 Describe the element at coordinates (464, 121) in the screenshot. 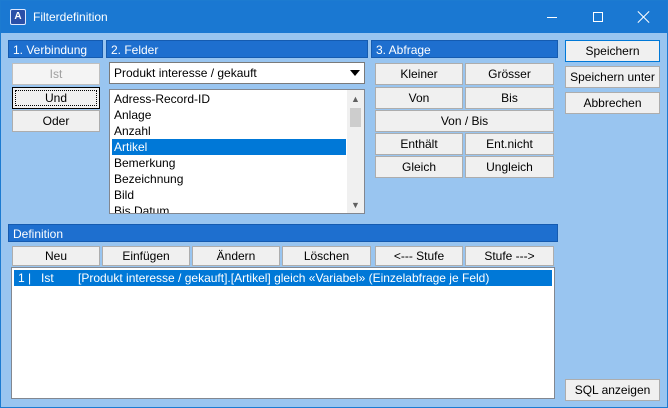

I see `von-bis-button: Von / Bis` at that location.